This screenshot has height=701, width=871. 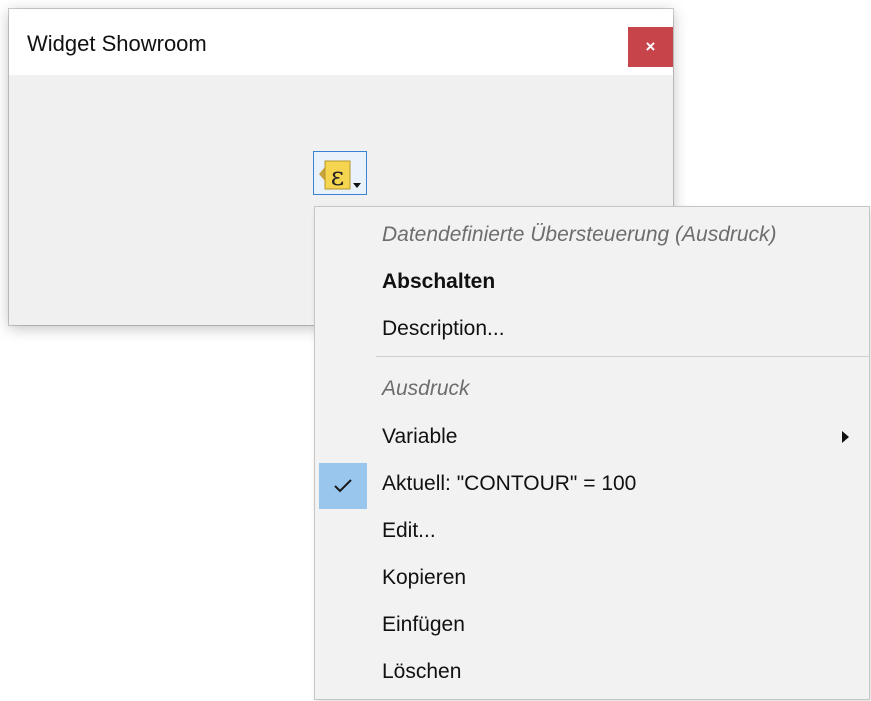 I want to click on data-defined-override-button: ε, so click(x=340, y=173).